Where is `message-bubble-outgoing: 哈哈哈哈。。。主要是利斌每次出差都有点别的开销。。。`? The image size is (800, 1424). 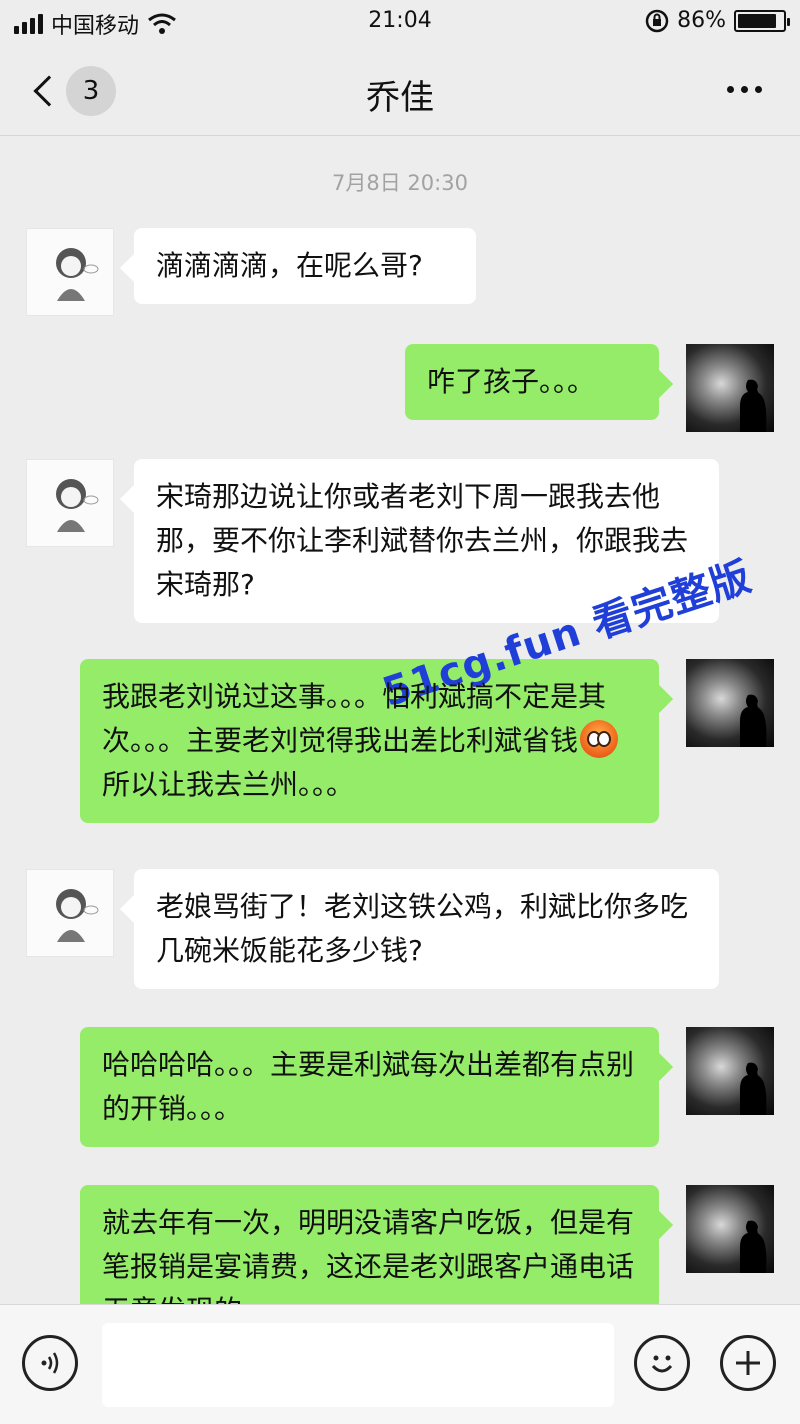 message-bubble-outgoing: 哈哈哈哈。。。主要是利斌每次出差都有点别的开销。。。 is located at coordinates (369, 1087).